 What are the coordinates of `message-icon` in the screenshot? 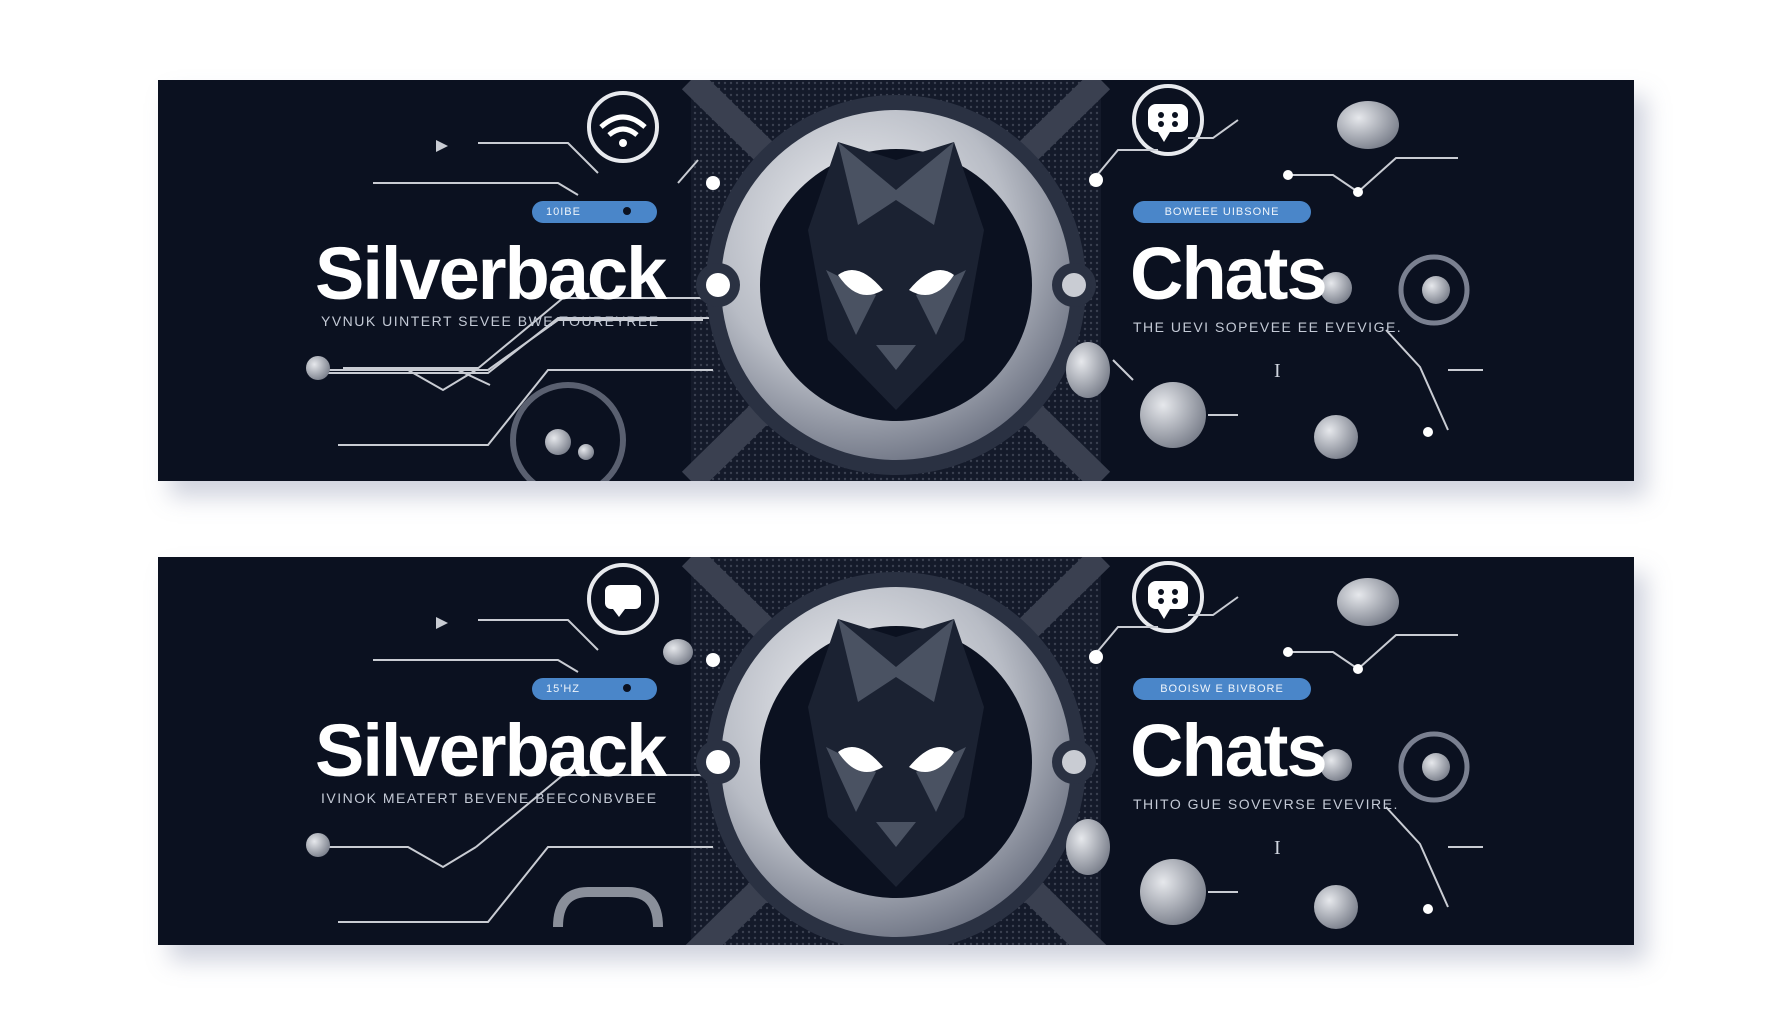 It's located at (623, 599).